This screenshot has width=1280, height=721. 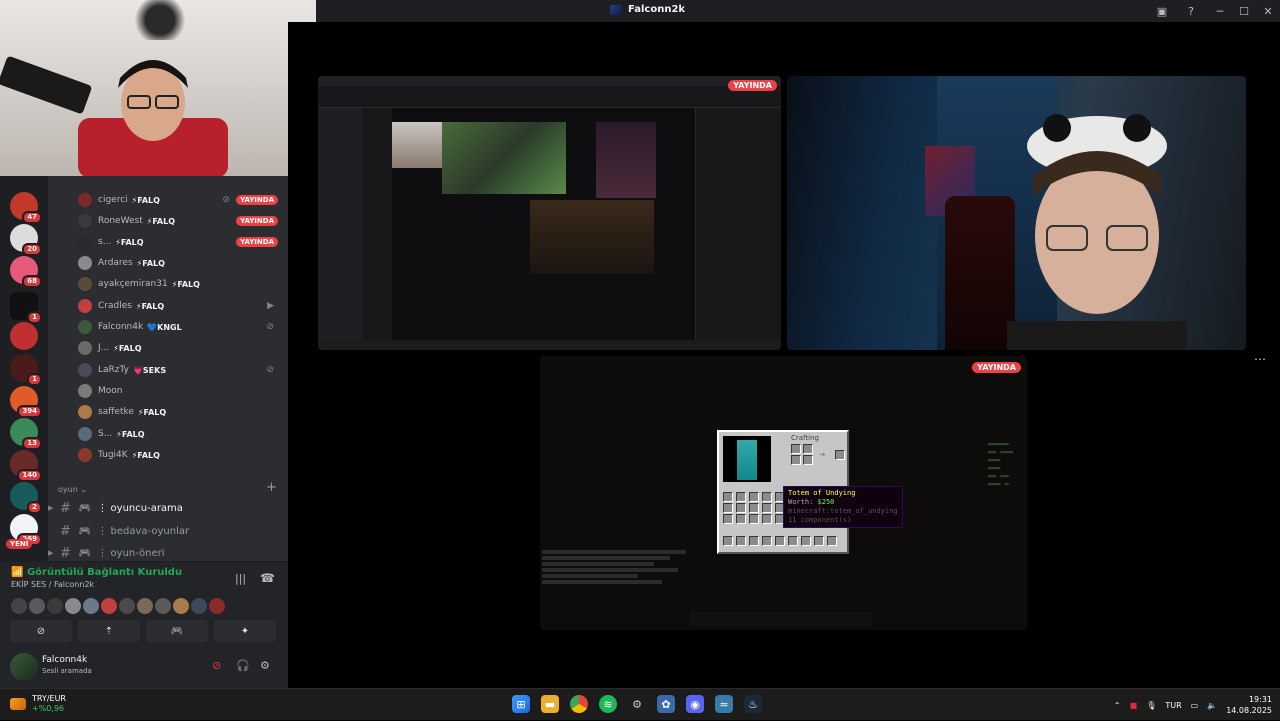 I want to click on crafting-grid, so click(x=802, y=454).